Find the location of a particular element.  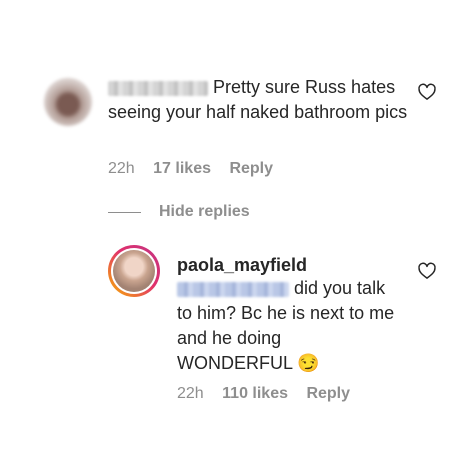

comment-1-reply-button: Reply is located at coordinates (251, 168).